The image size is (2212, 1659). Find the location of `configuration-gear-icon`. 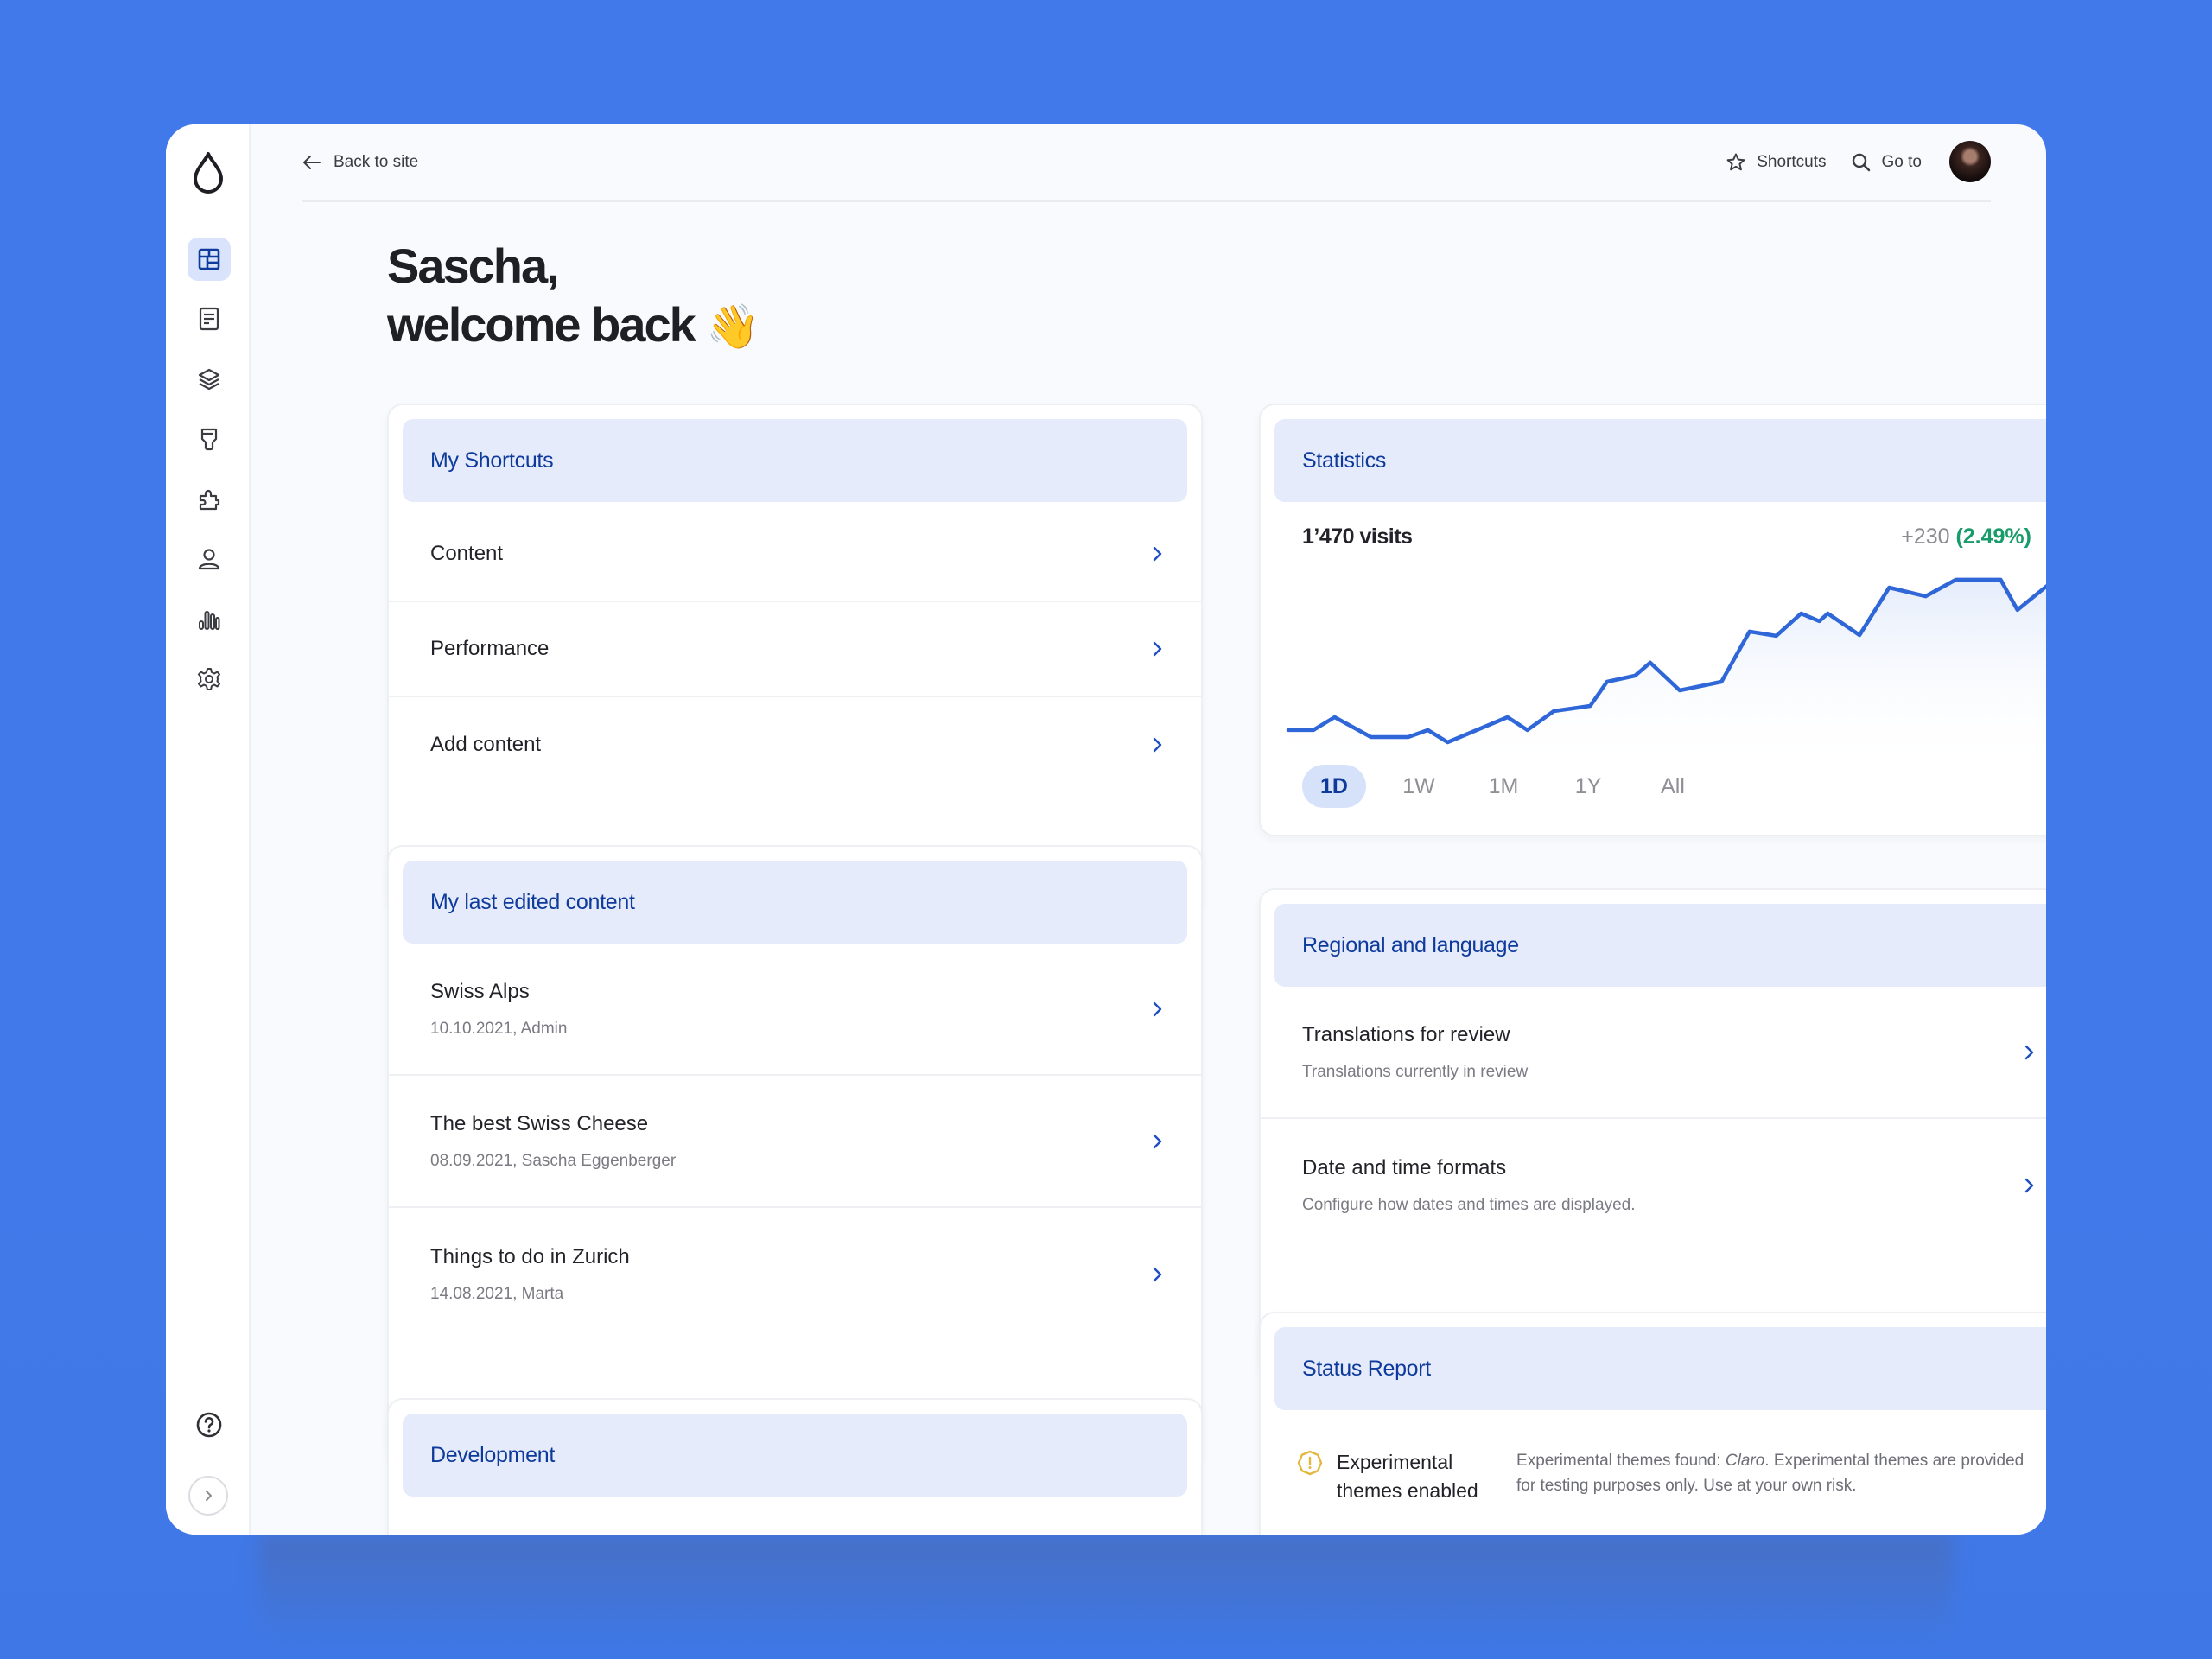

configuration-gear-icon is located at coordinates (209, 679).